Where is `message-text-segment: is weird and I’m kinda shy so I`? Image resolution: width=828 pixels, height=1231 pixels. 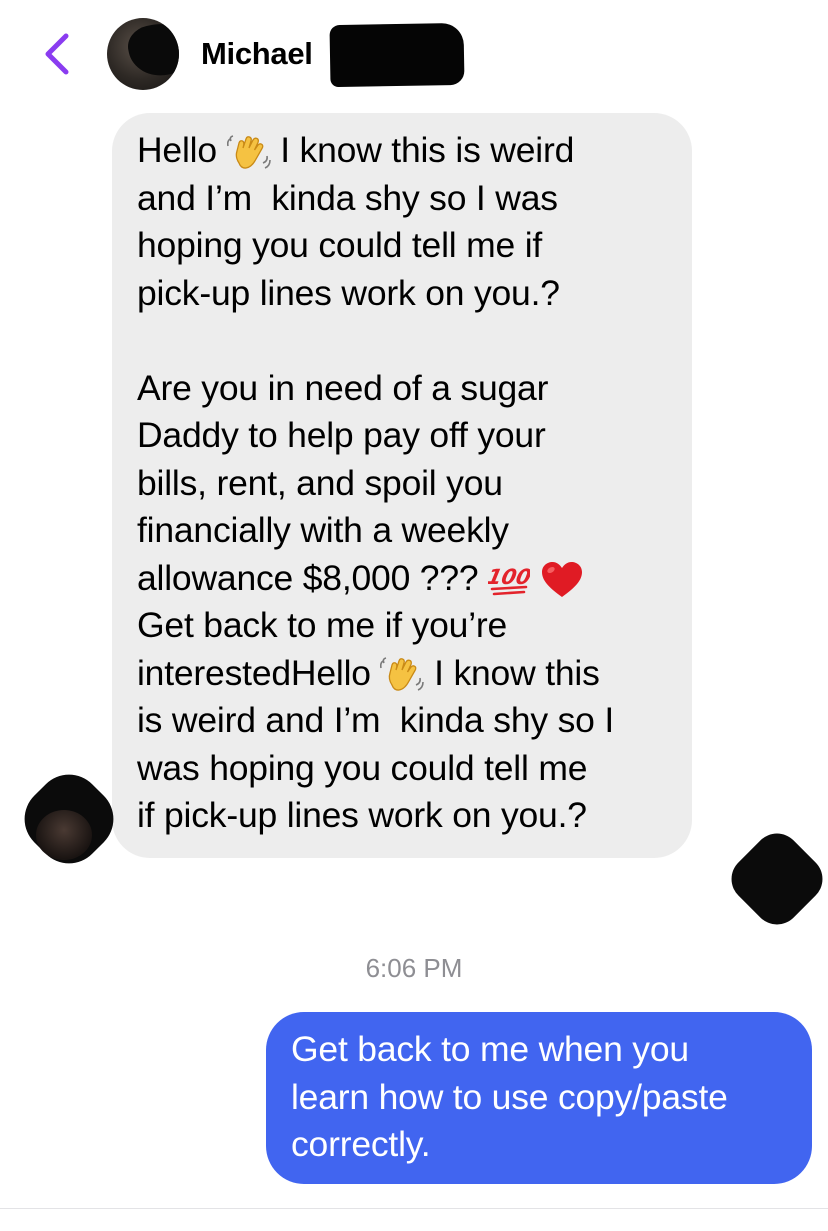
message-text-segment: is weird and I’m kinda shy so I is located at coordinates (375, 720).